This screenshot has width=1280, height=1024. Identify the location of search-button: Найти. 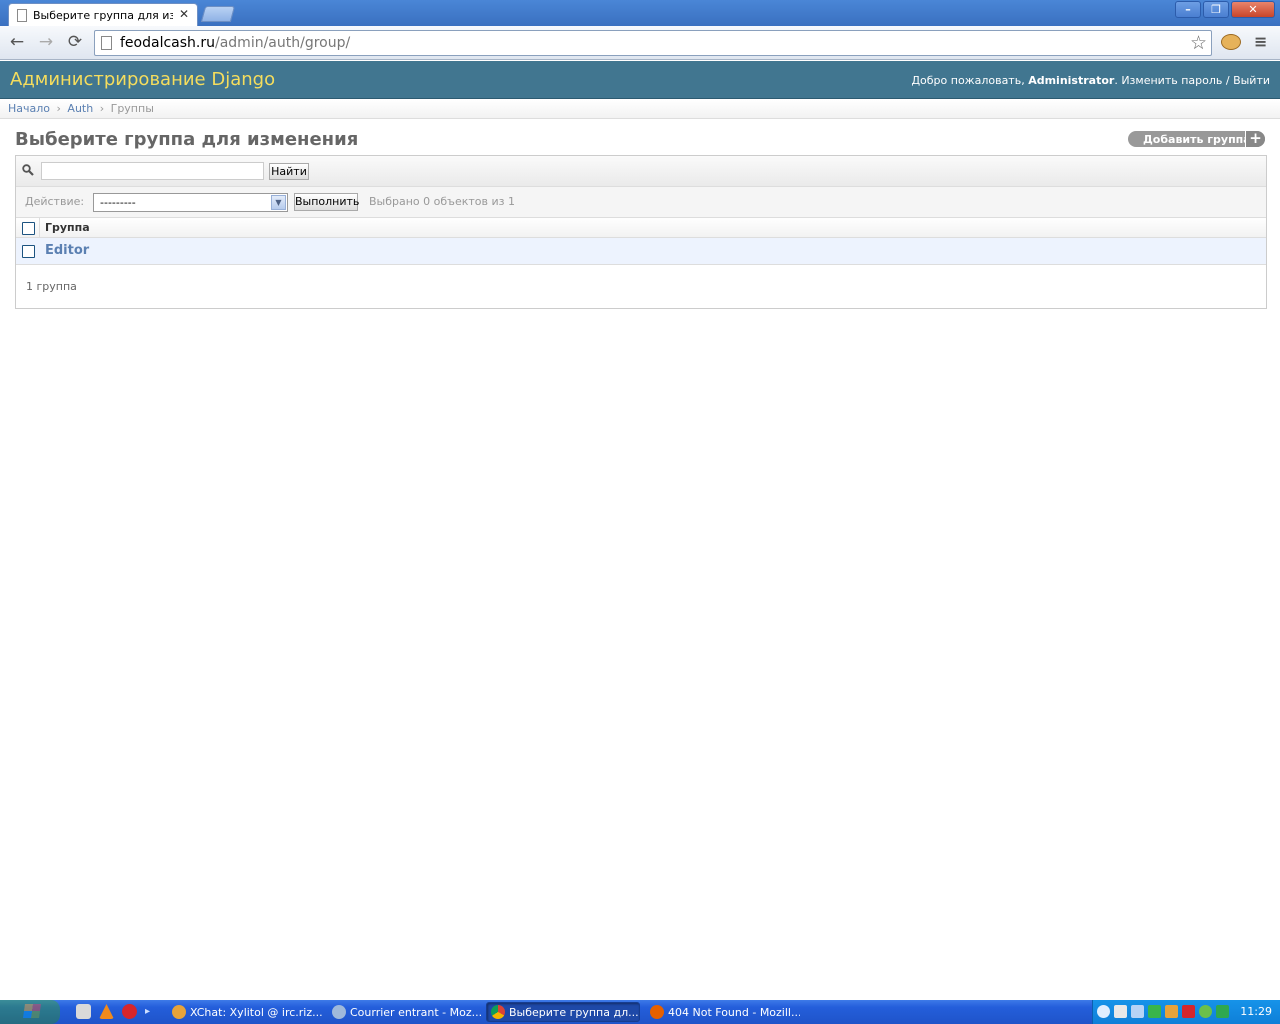
(289, 171).